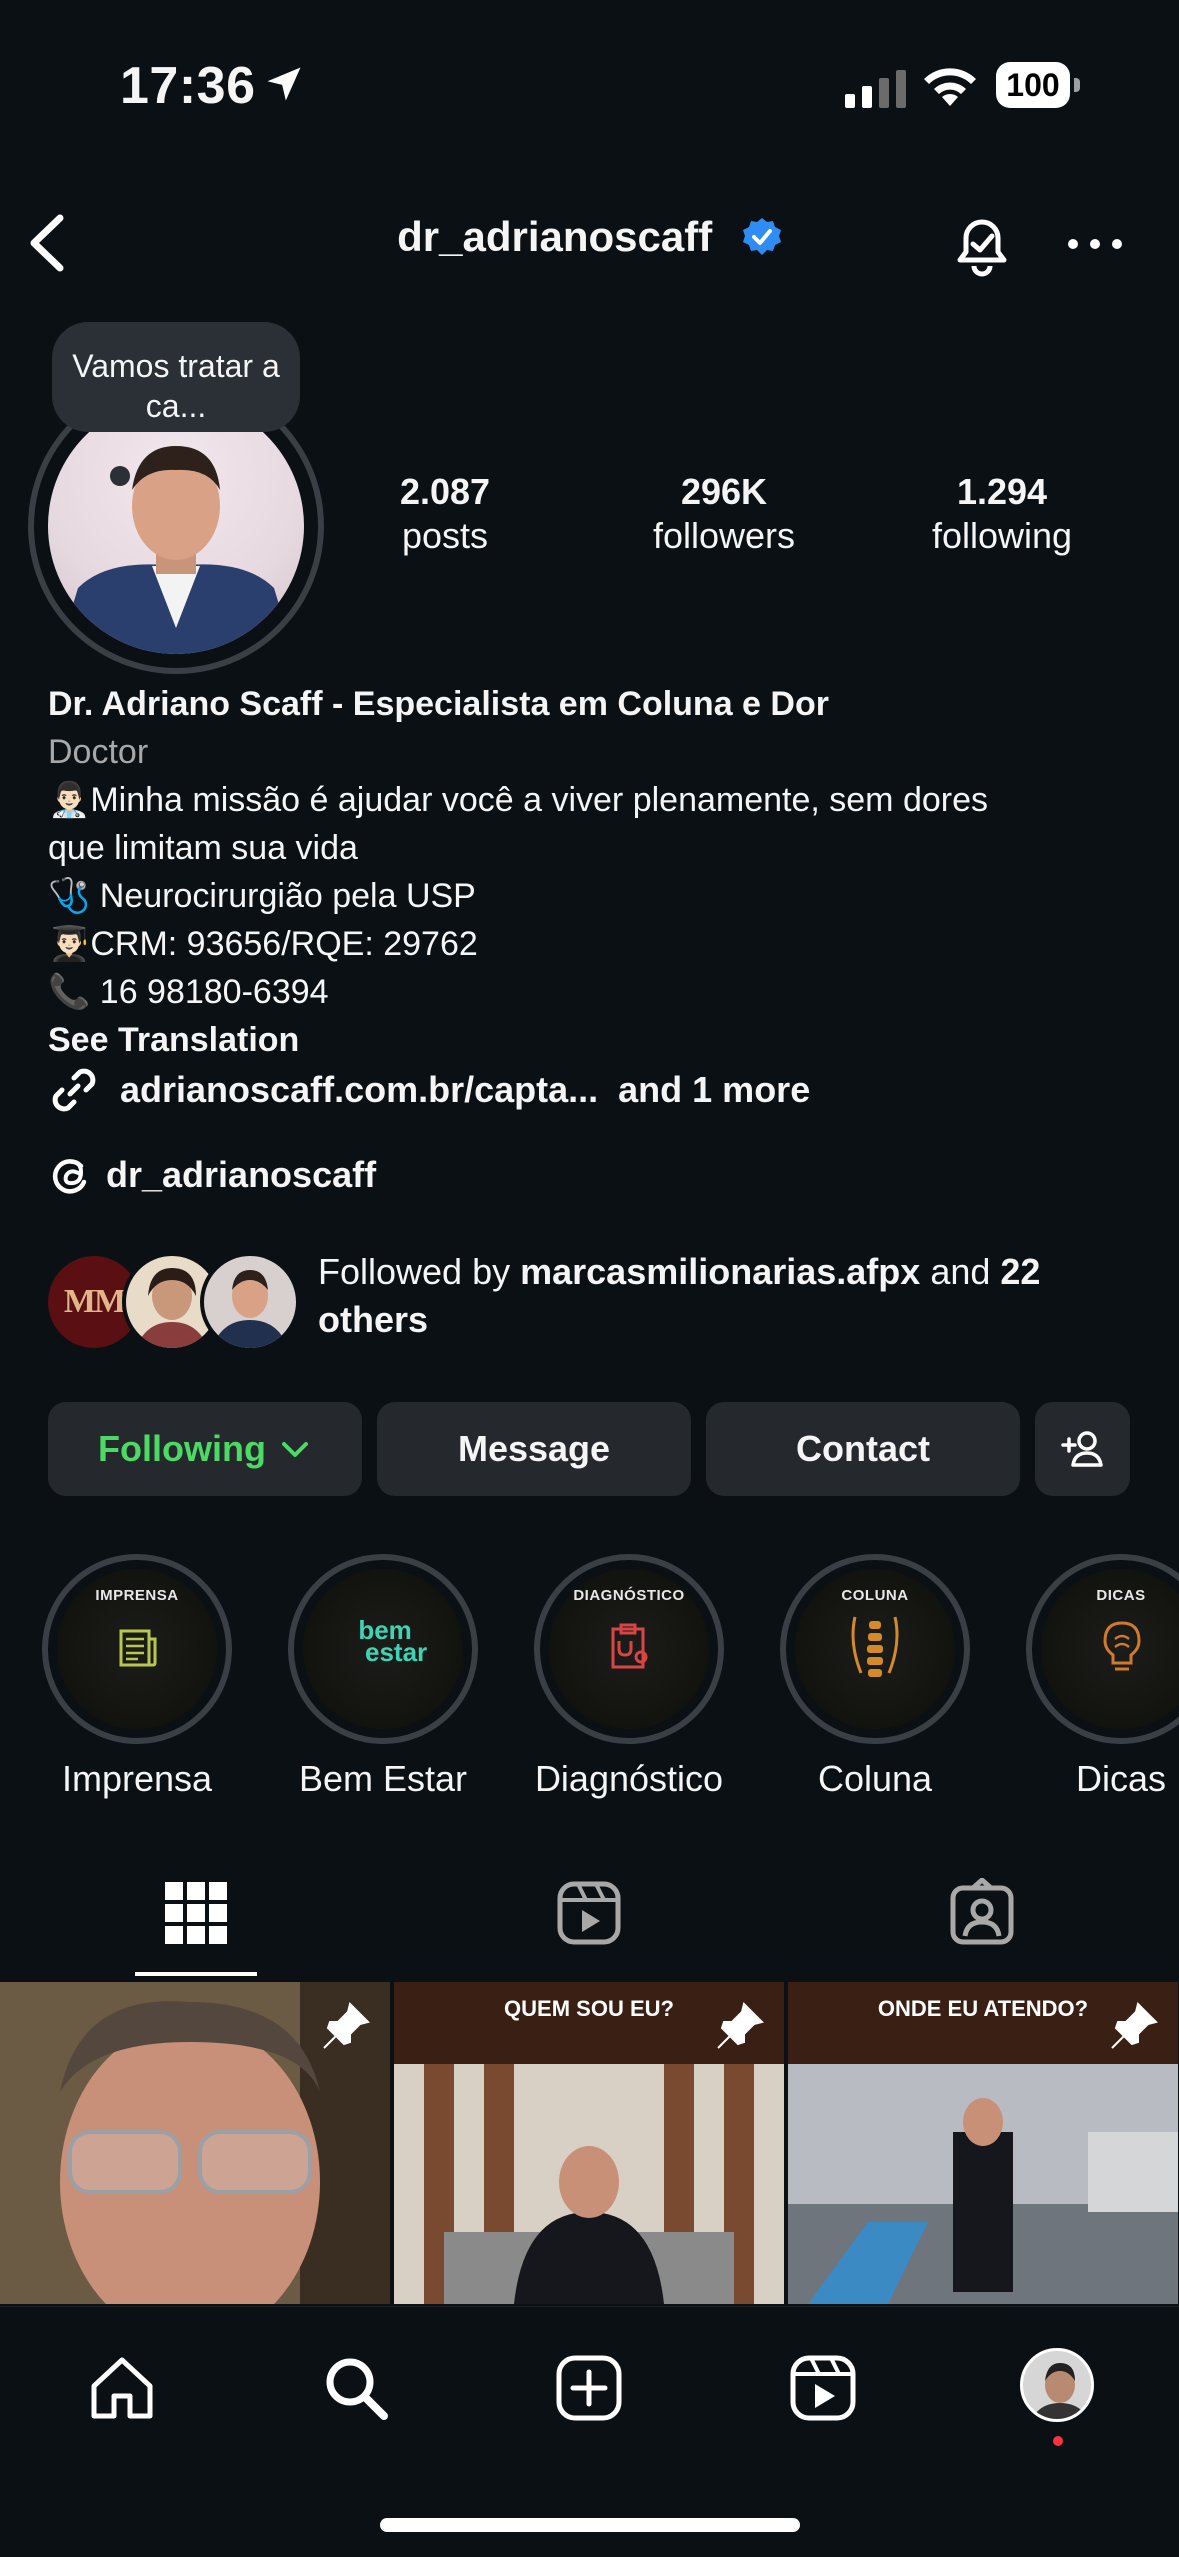 This screenshot has width=1179, height=2557. I want to click on battery-indicator: 100, so click(1038, 86).